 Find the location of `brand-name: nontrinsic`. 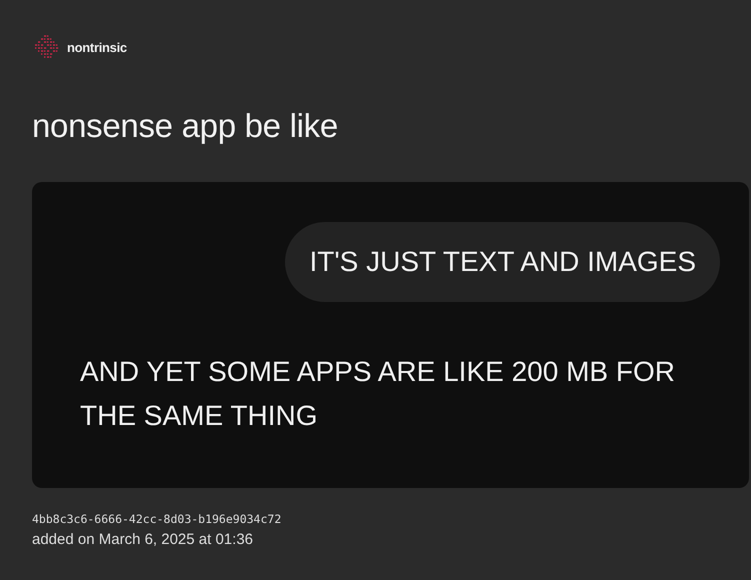

brand-name: nontrinsic is located at coordinates (97, 47).